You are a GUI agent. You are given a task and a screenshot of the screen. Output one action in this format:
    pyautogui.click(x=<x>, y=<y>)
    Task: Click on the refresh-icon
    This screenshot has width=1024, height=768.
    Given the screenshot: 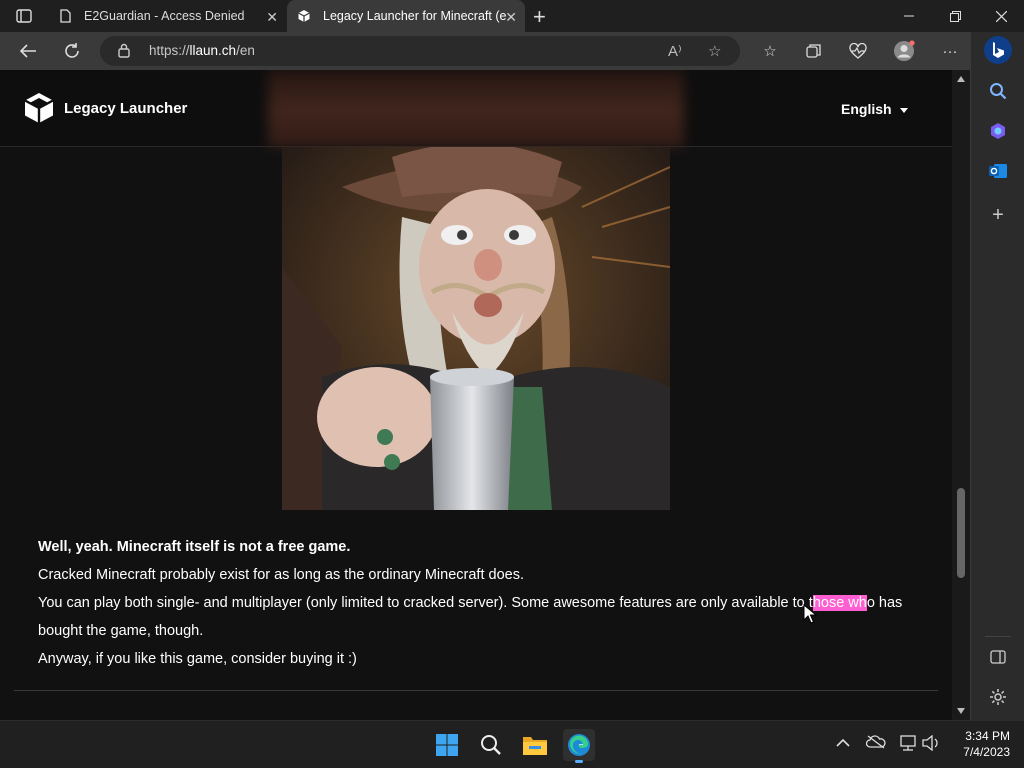 What is the action you would take?
    pyautogui.click(x=72, y=50)
    